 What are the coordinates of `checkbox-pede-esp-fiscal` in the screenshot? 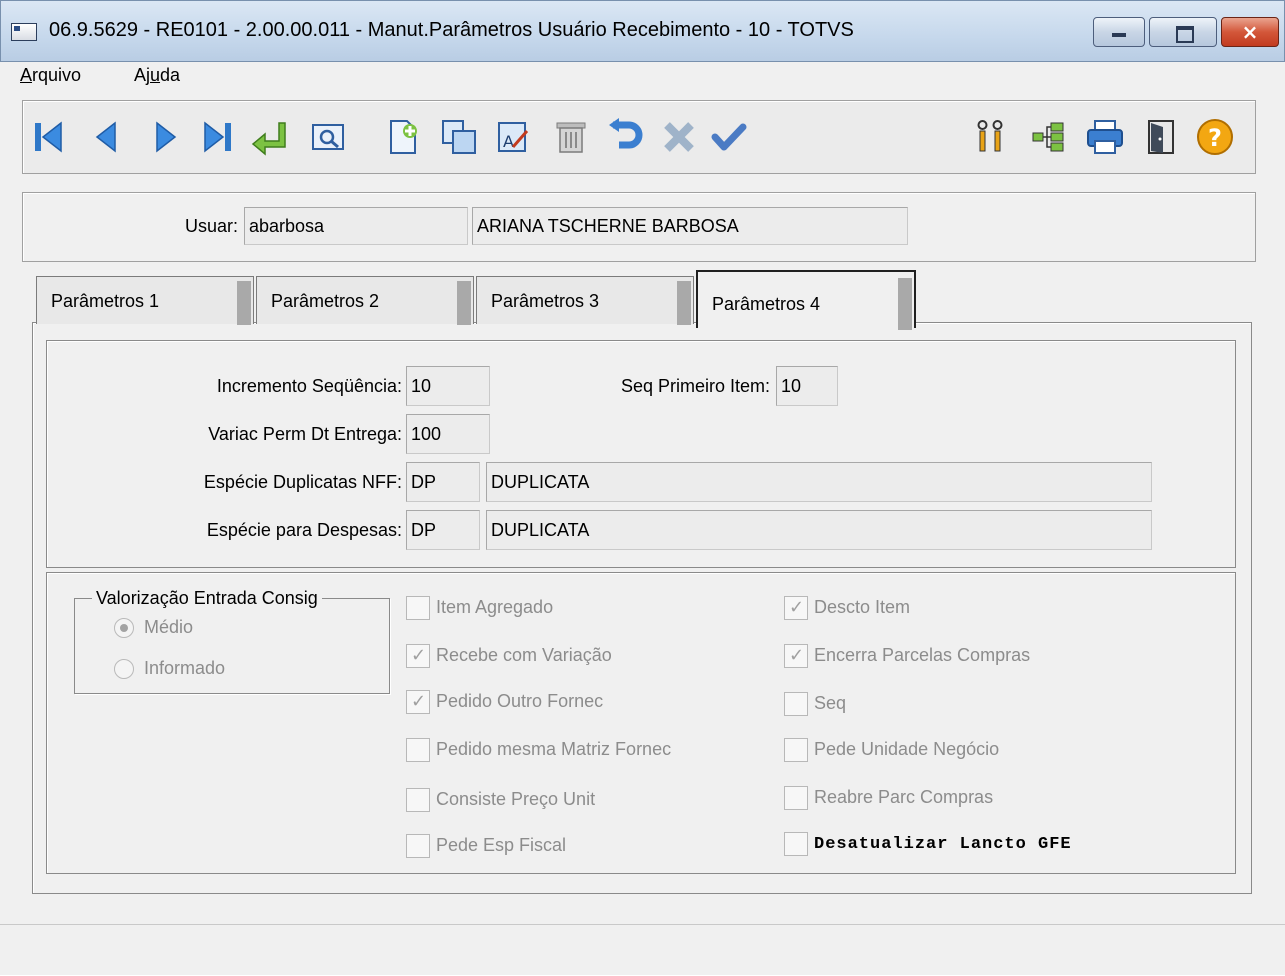 It's located at (418, 846).